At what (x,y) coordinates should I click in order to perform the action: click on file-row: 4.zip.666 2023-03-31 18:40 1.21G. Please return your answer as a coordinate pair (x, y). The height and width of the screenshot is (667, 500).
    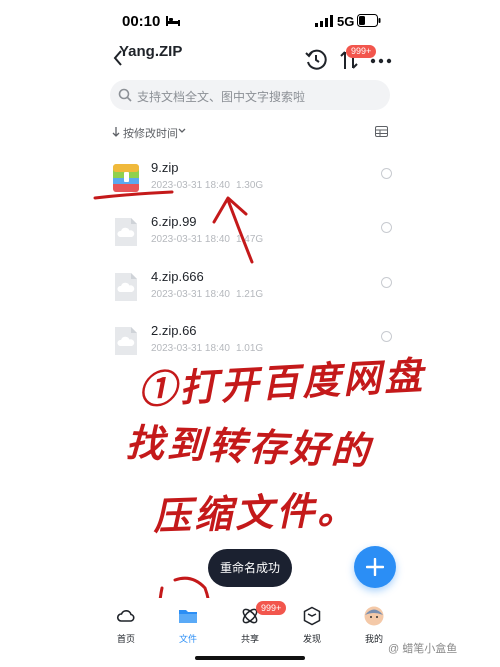
    Looking at the image, I should click on (255, 292).